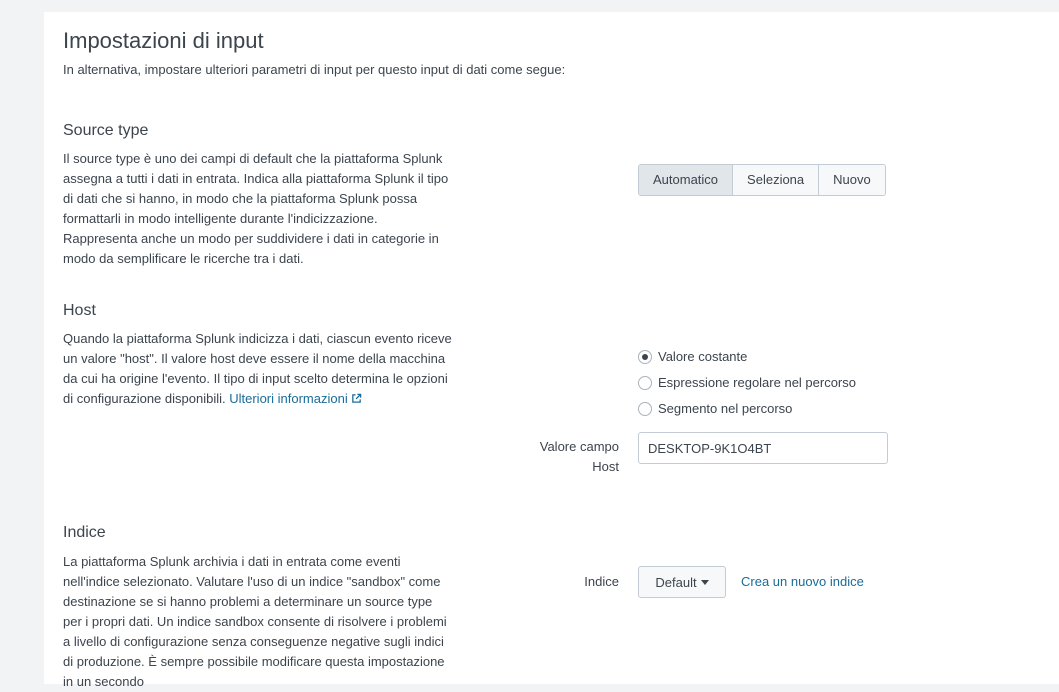  What do you see at coordinates (356, 398) in the screenshot?
I see `external-link-icon` at bounding box center [356, 398].